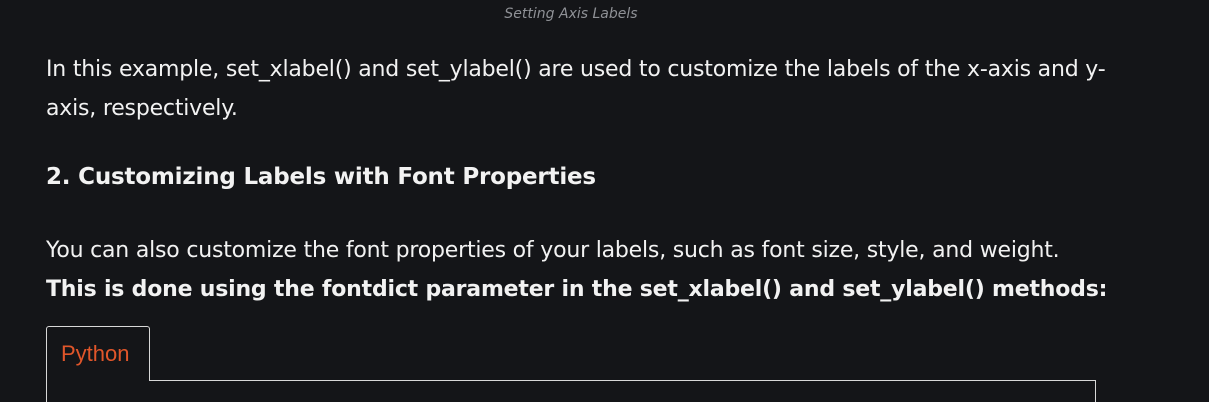 This screenshot has width=1209, height=402. Describe the element at coordinates (98, 380) in the screenshot. I see `tab-connector` at that location.